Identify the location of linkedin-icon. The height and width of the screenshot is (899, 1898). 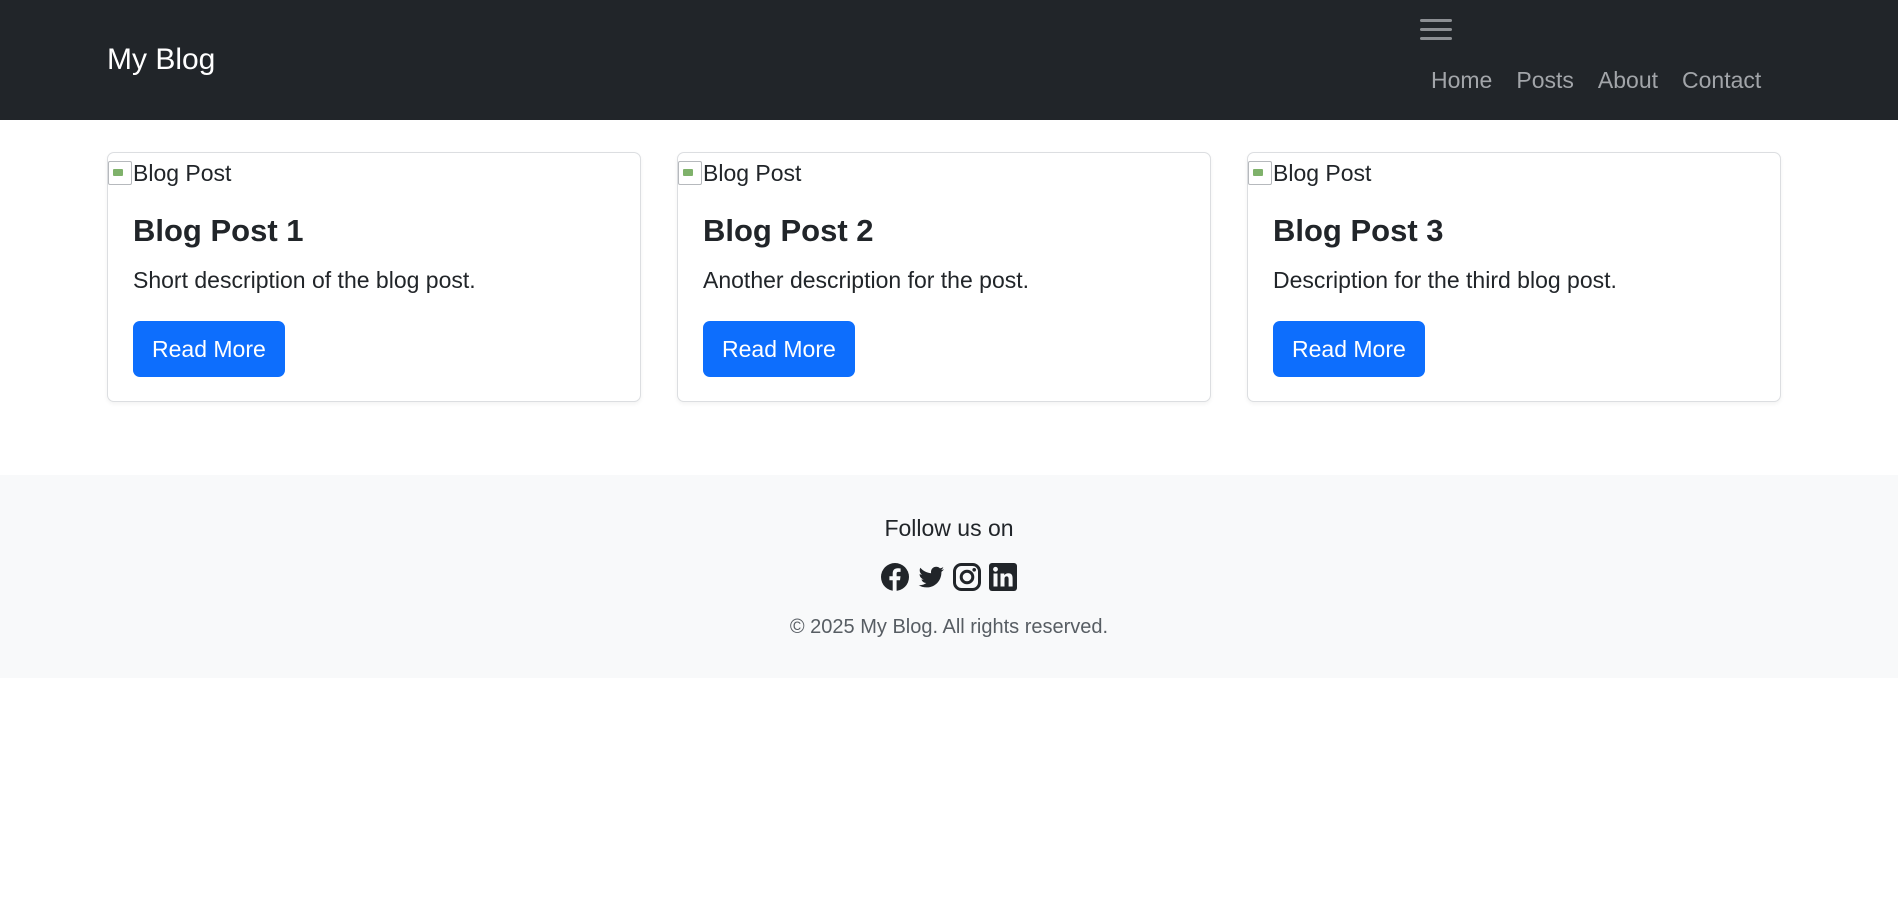
(1003, 577).